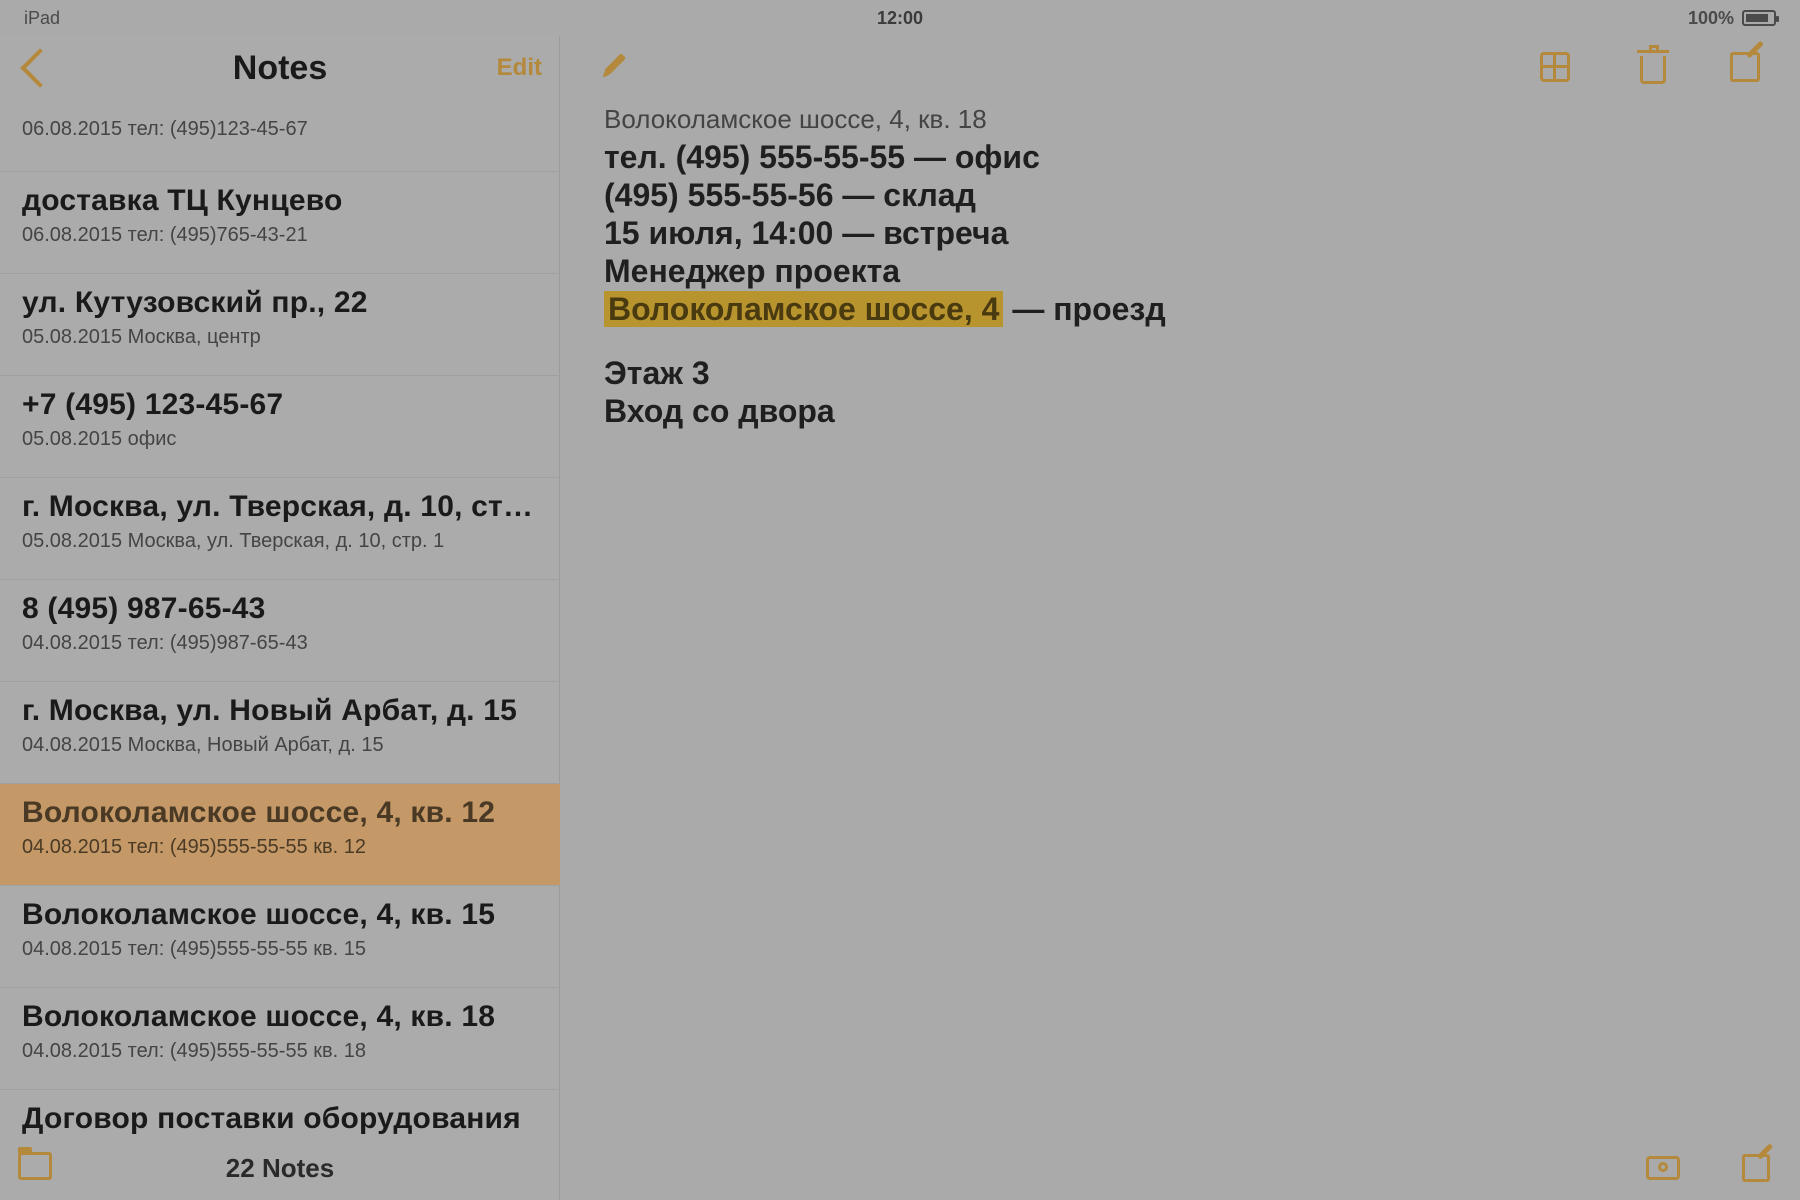 This screenshot has height=1200, width=1800. I want to click on list-item-subtitle: 06.08.2015 тел: (495)123-45-67, so click(165, 129).